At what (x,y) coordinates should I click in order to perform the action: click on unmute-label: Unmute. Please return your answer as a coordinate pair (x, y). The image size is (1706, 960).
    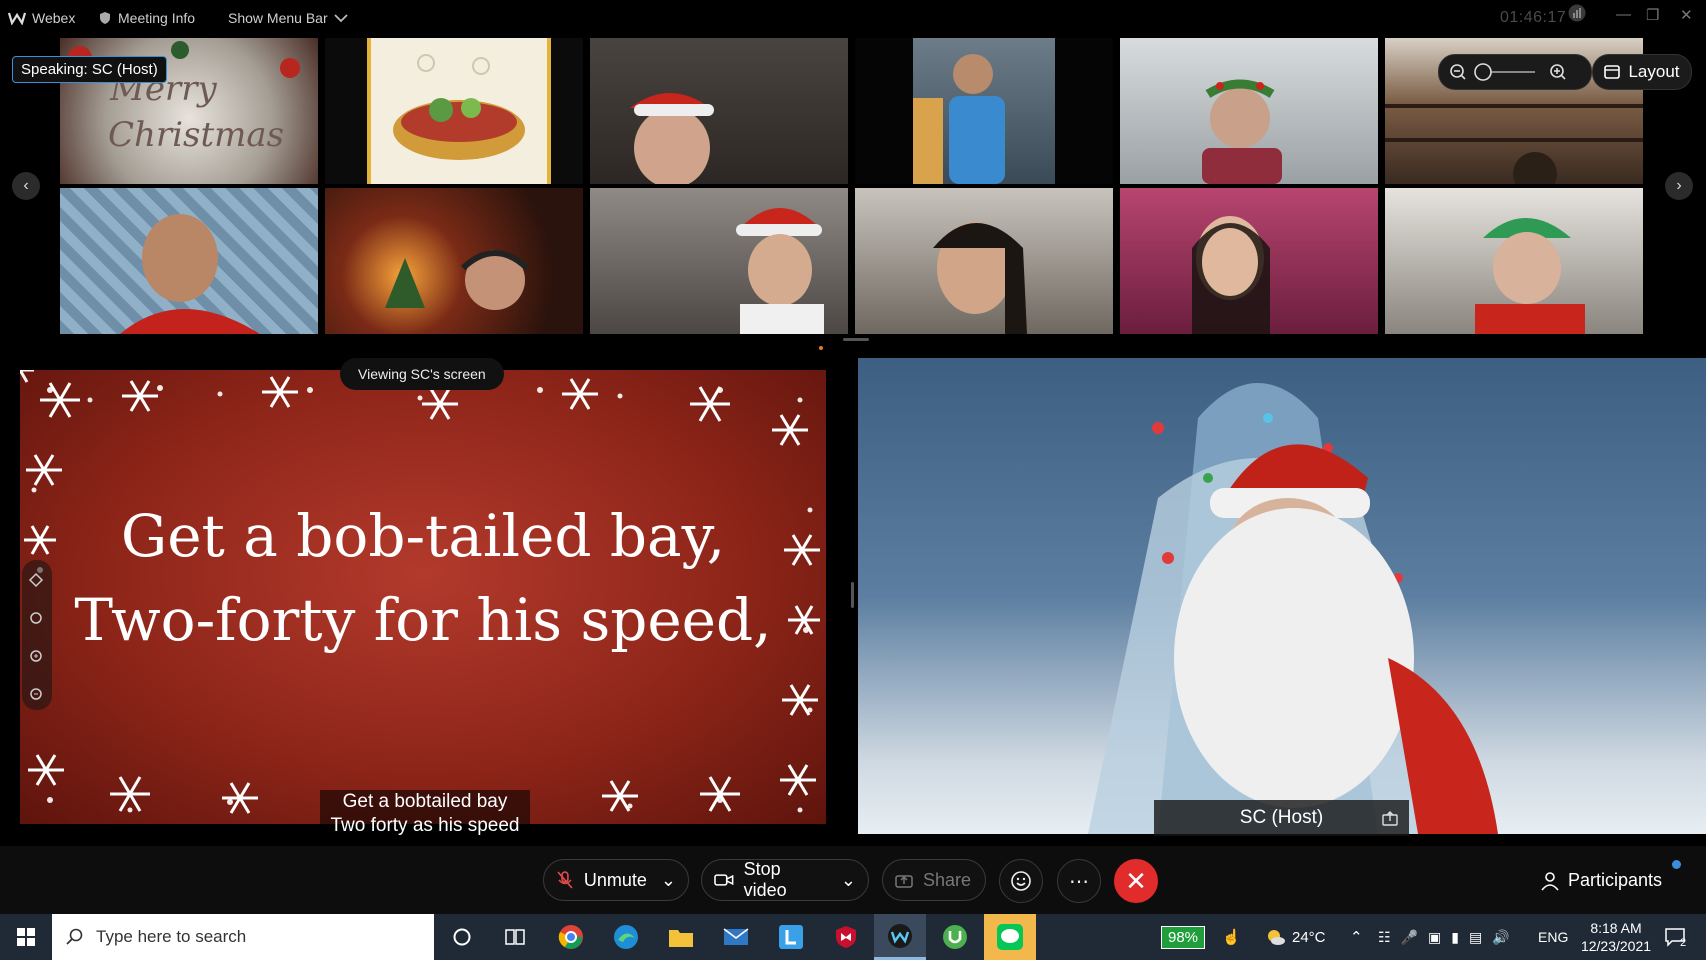
    Looking at the image, I should click on (615, 879).